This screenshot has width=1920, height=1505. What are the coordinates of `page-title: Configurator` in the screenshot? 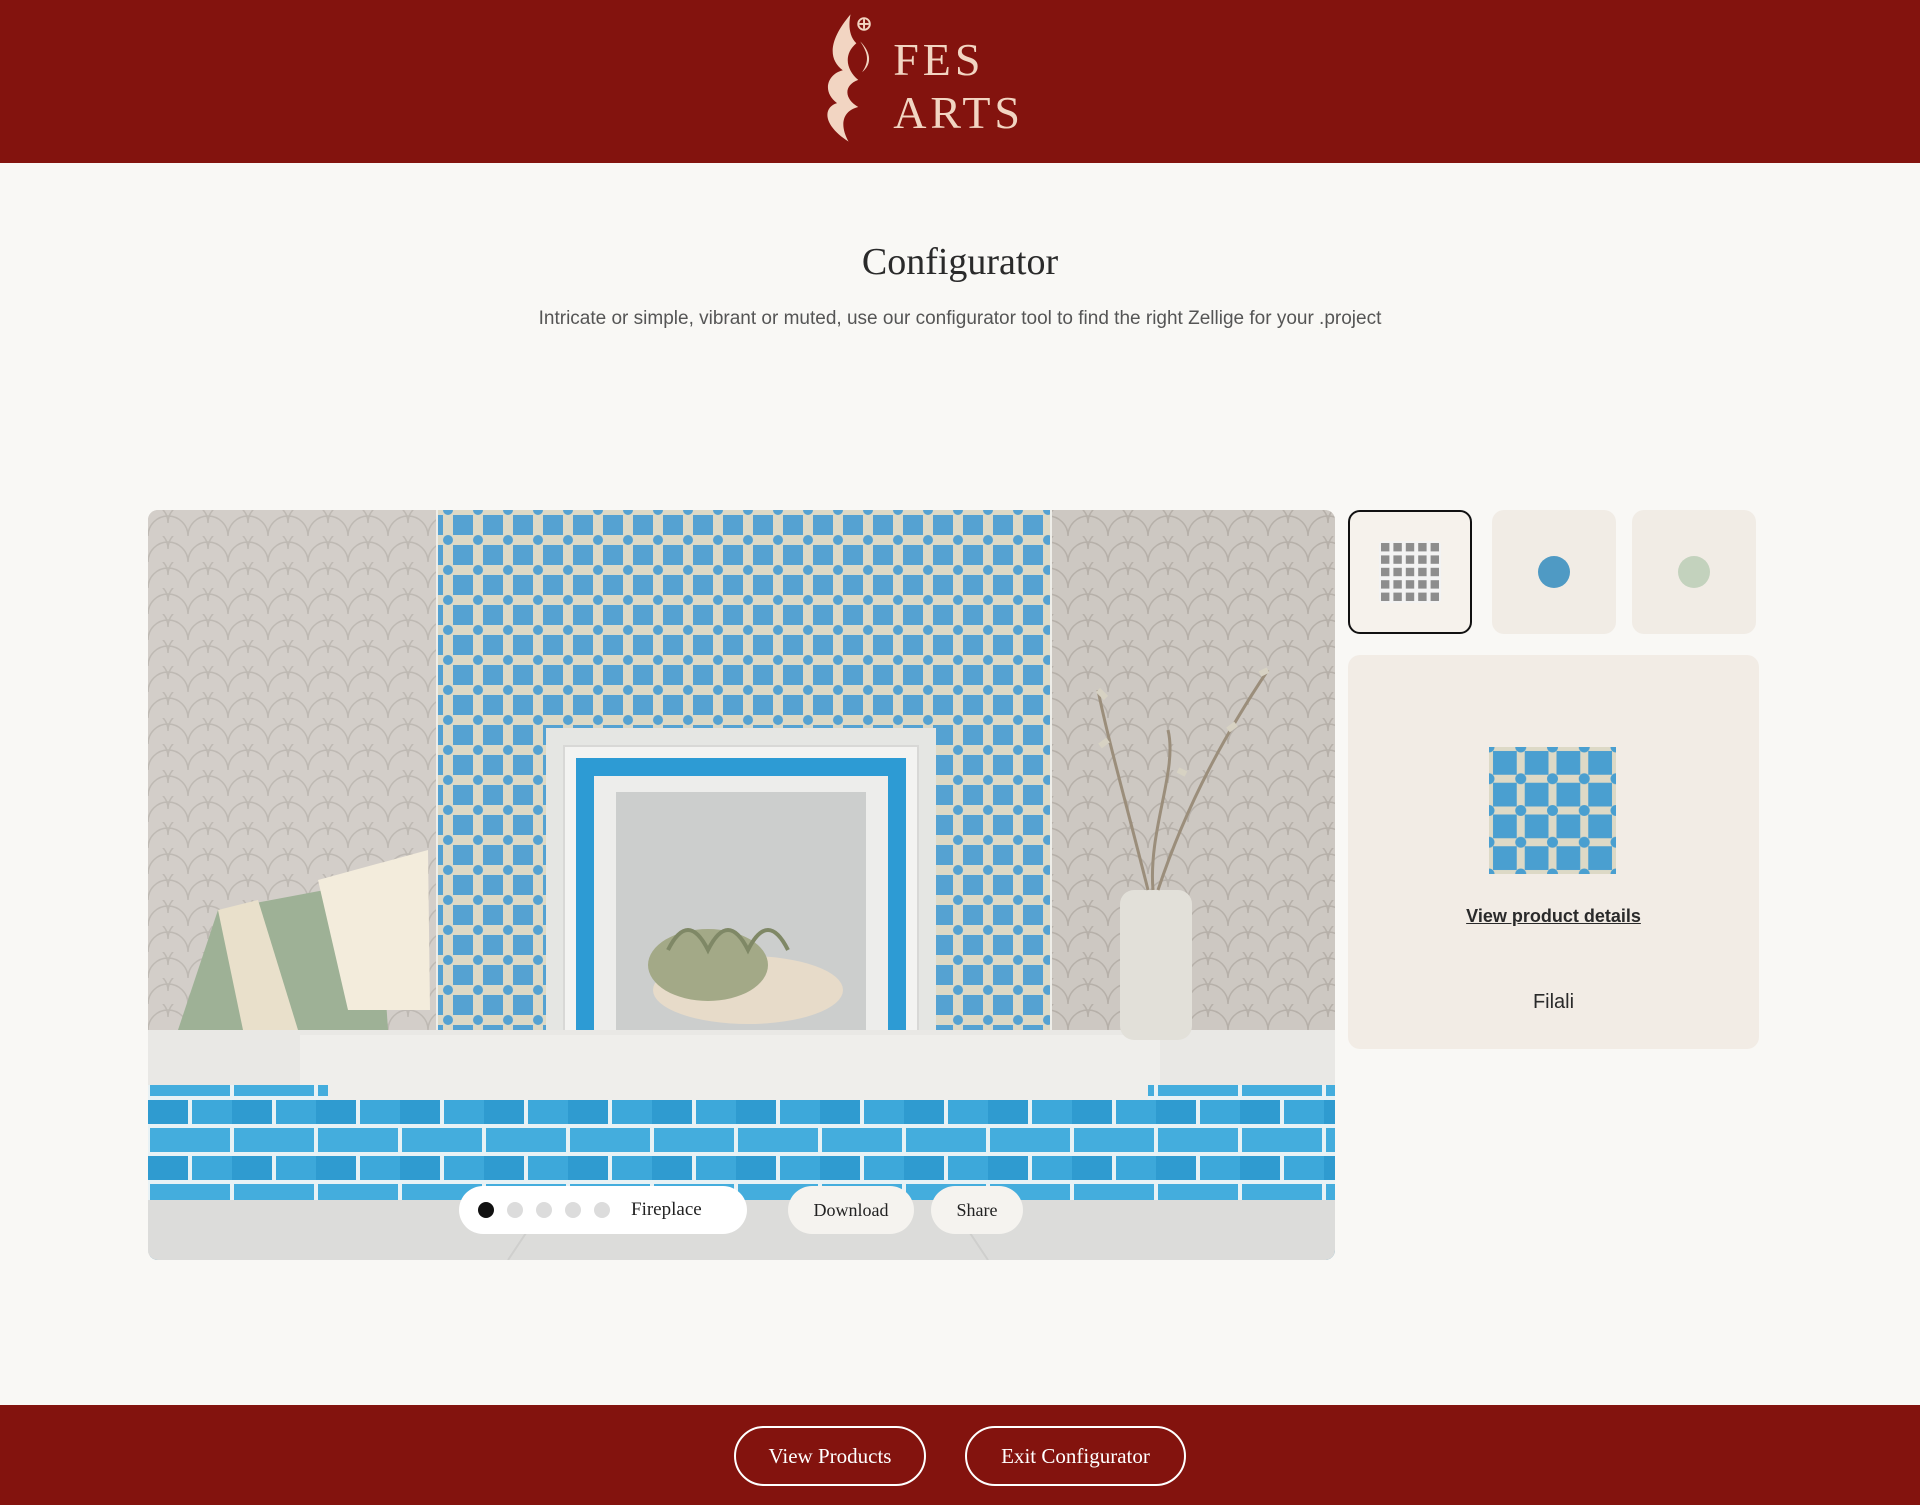 It's located at (960, 262).